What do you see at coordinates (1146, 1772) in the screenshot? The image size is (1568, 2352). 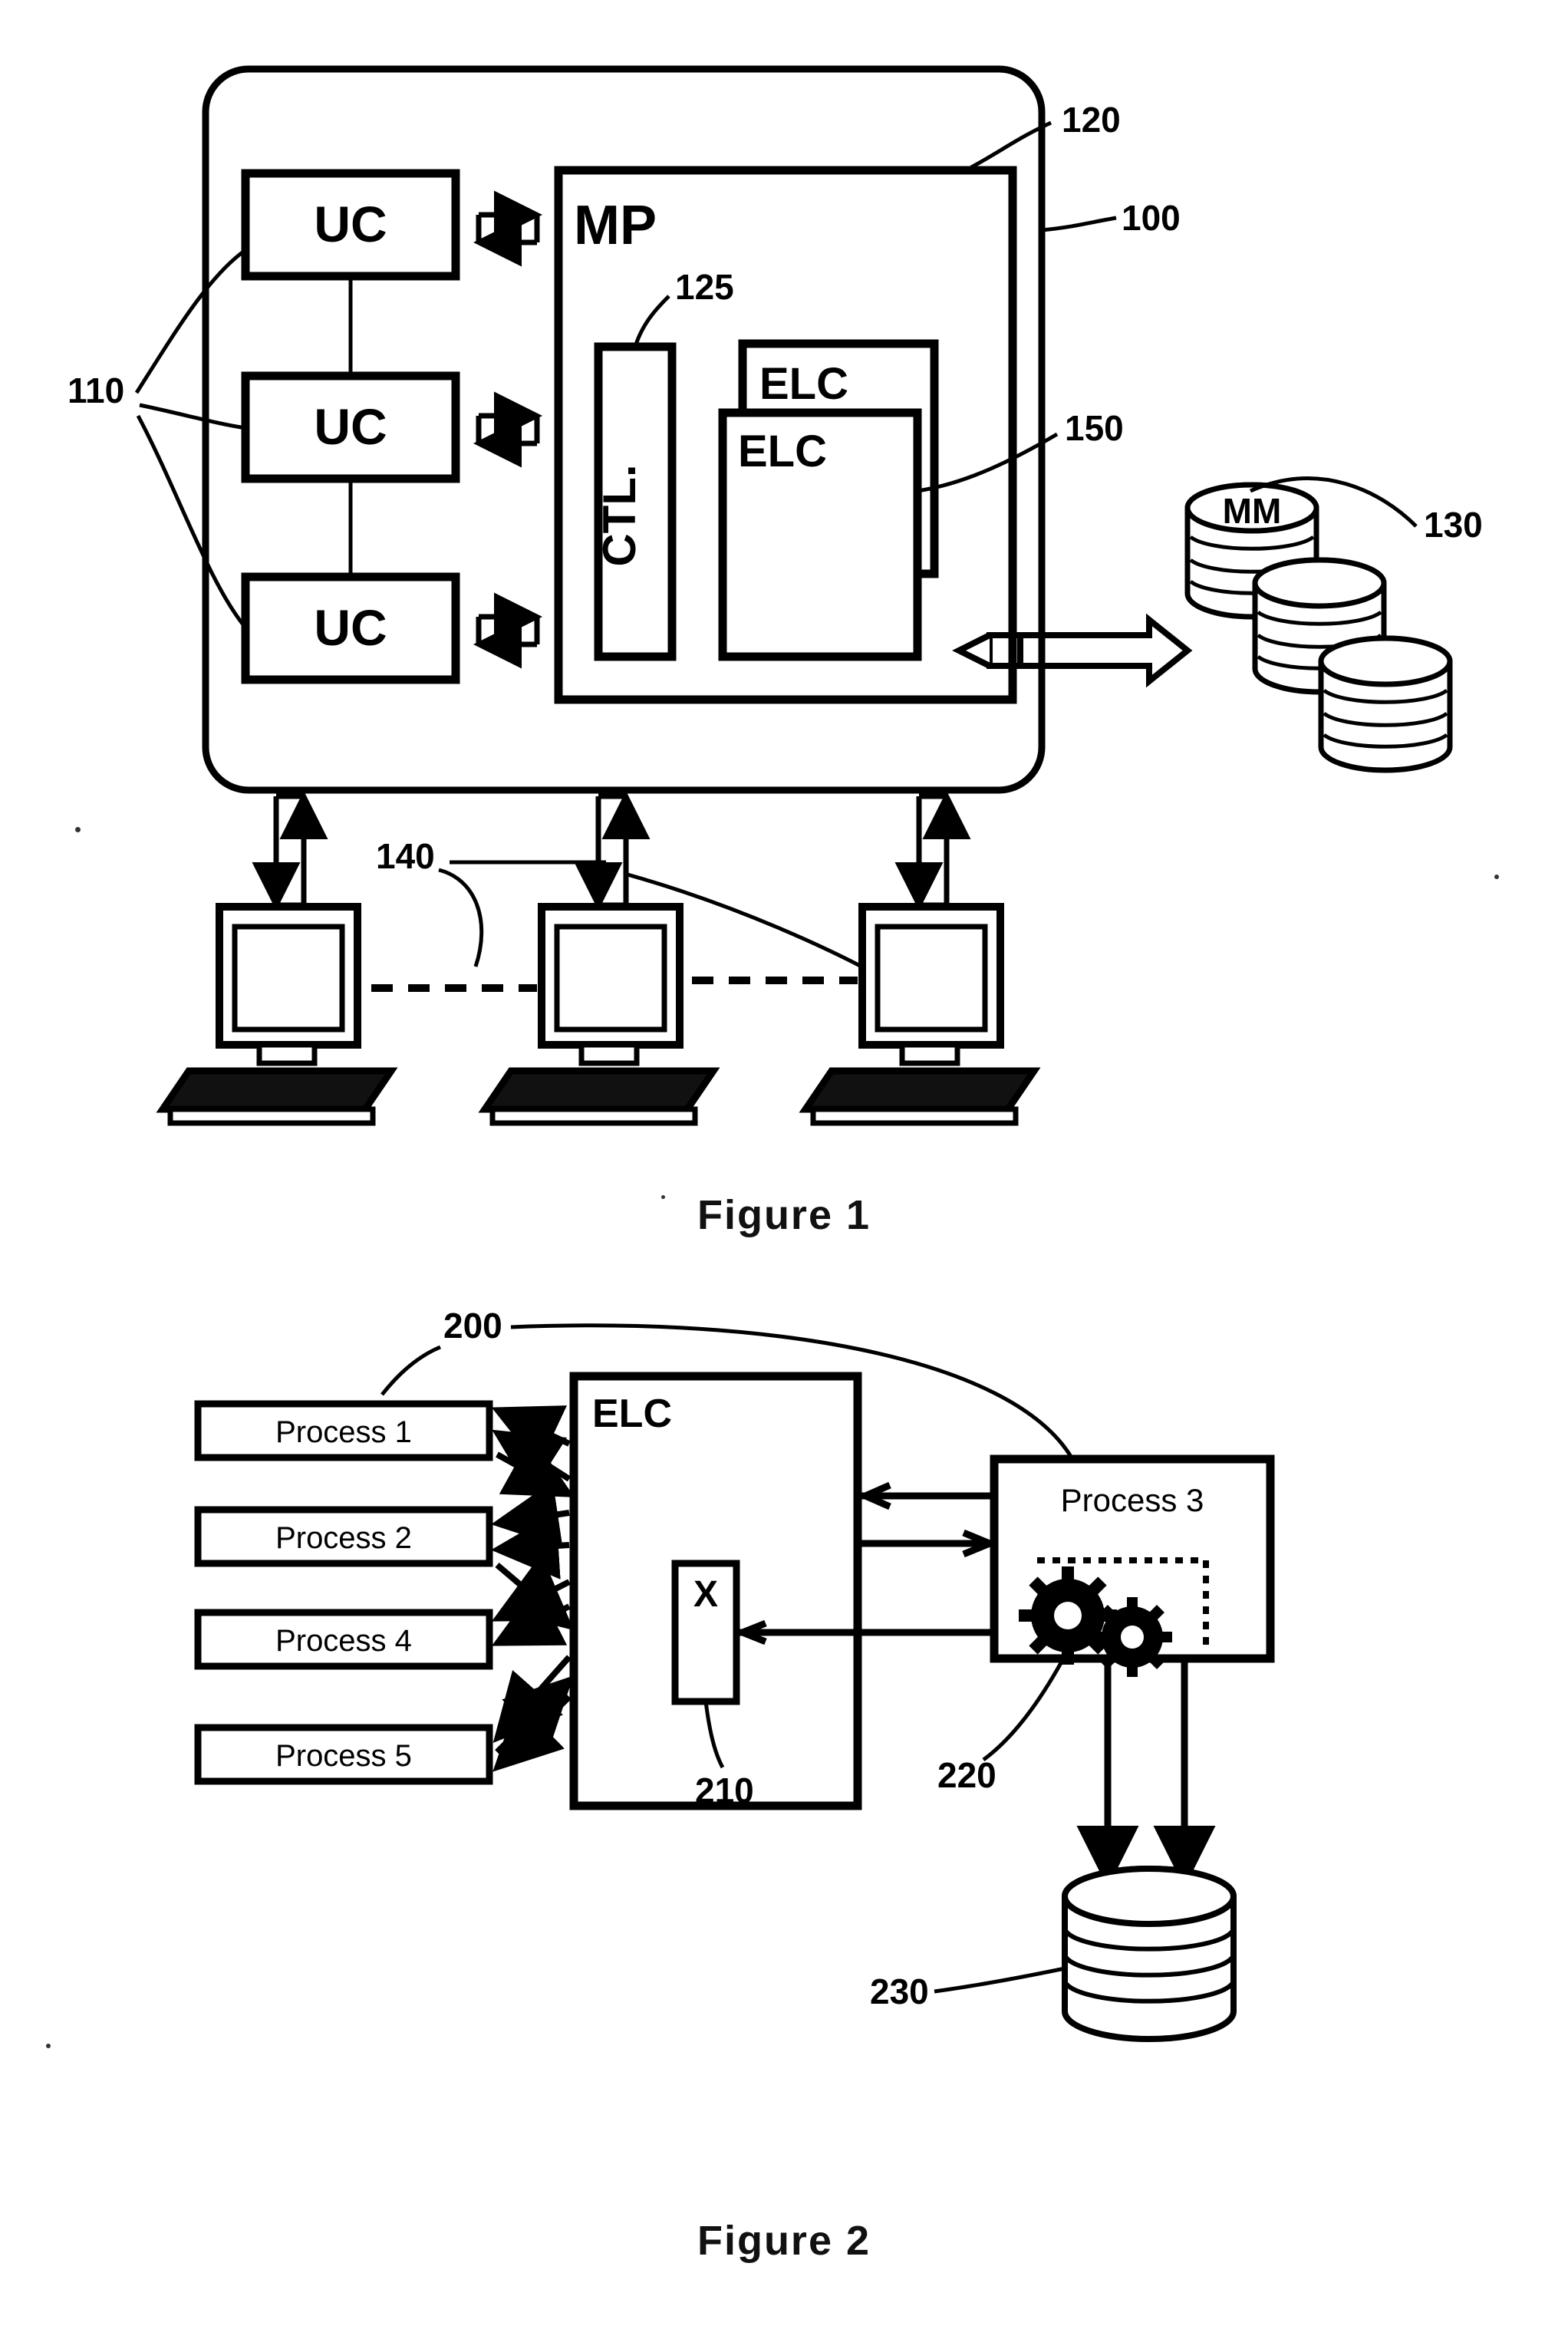 I see `gear-db-links` at bounding box center [1146, 1772].